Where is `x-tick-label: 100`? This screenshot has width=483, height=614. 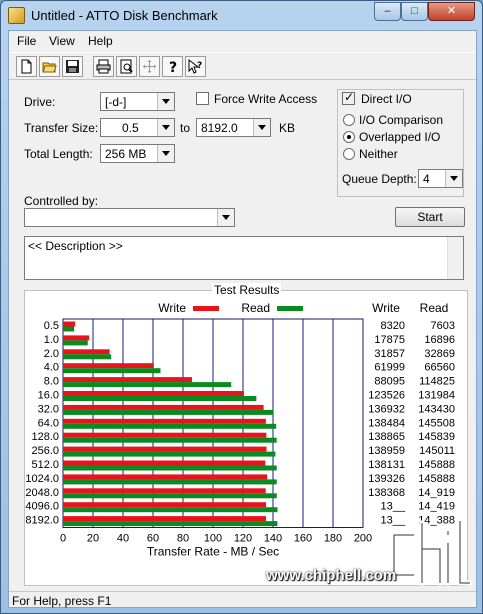 x-tick-label: 100 is located at coordinates (213, 539).